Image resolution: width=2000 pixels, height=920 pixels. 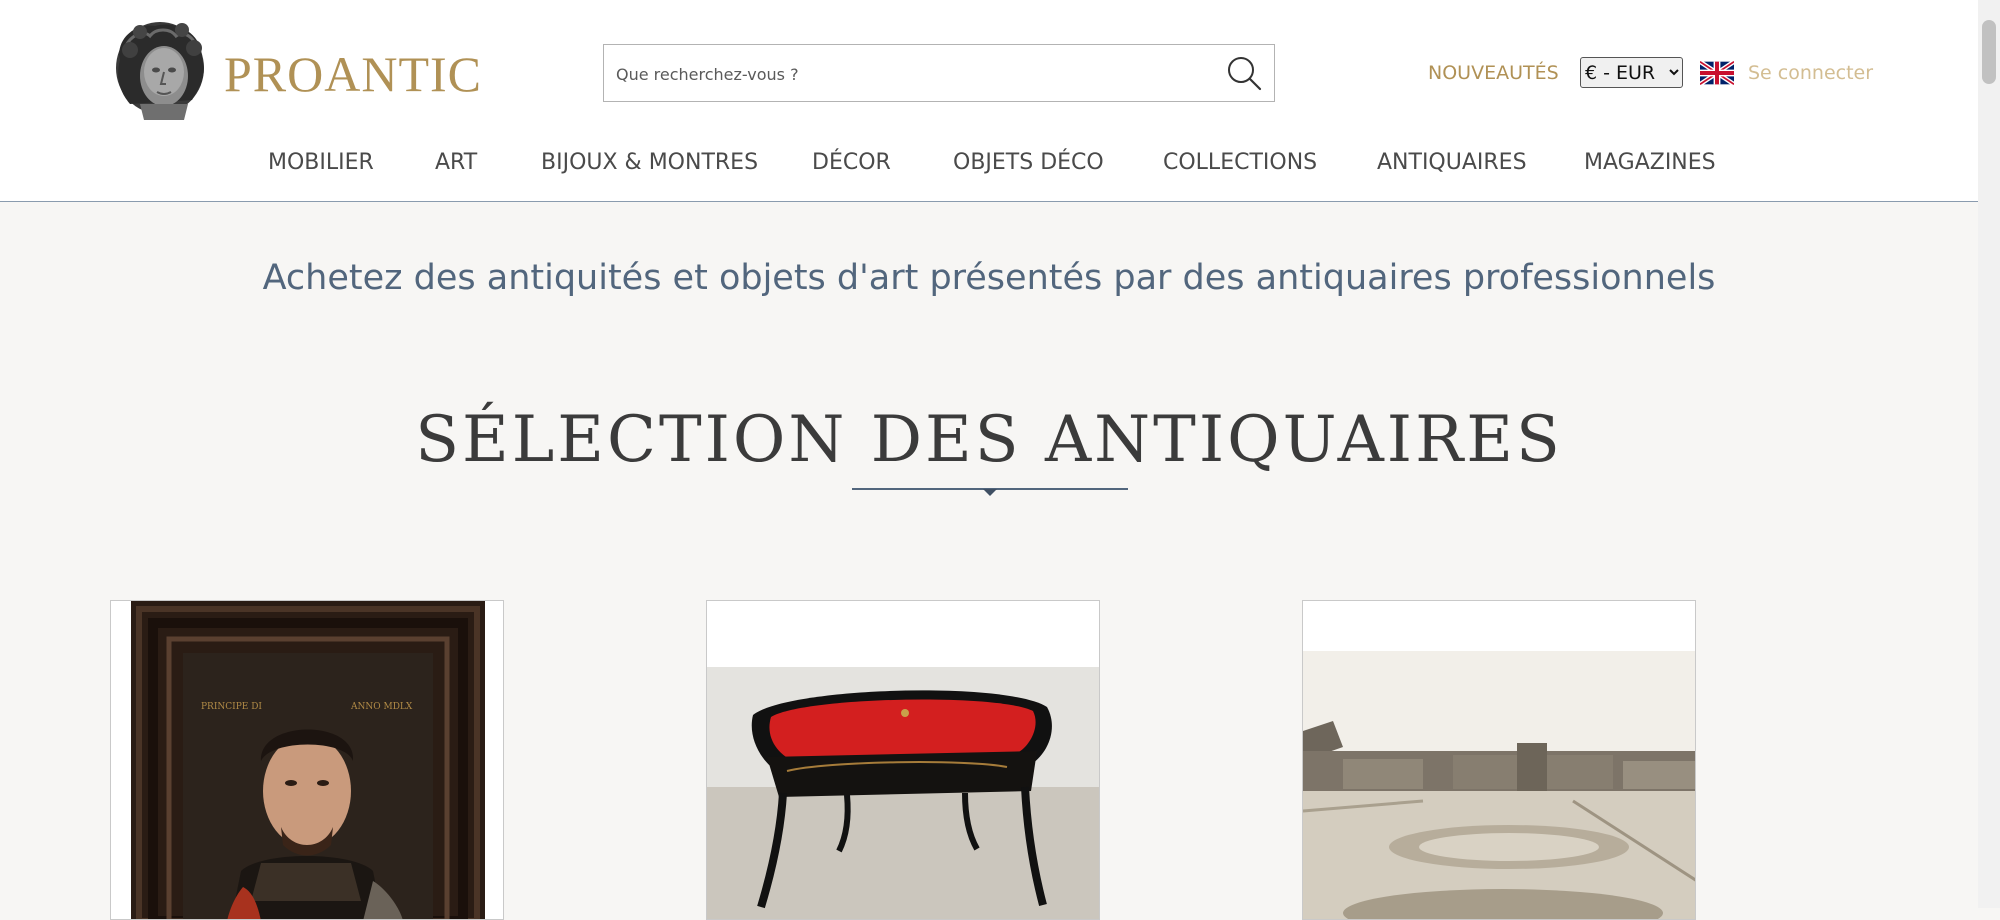 I want to click on logo-bust-icon, so click(x=160, y=71).